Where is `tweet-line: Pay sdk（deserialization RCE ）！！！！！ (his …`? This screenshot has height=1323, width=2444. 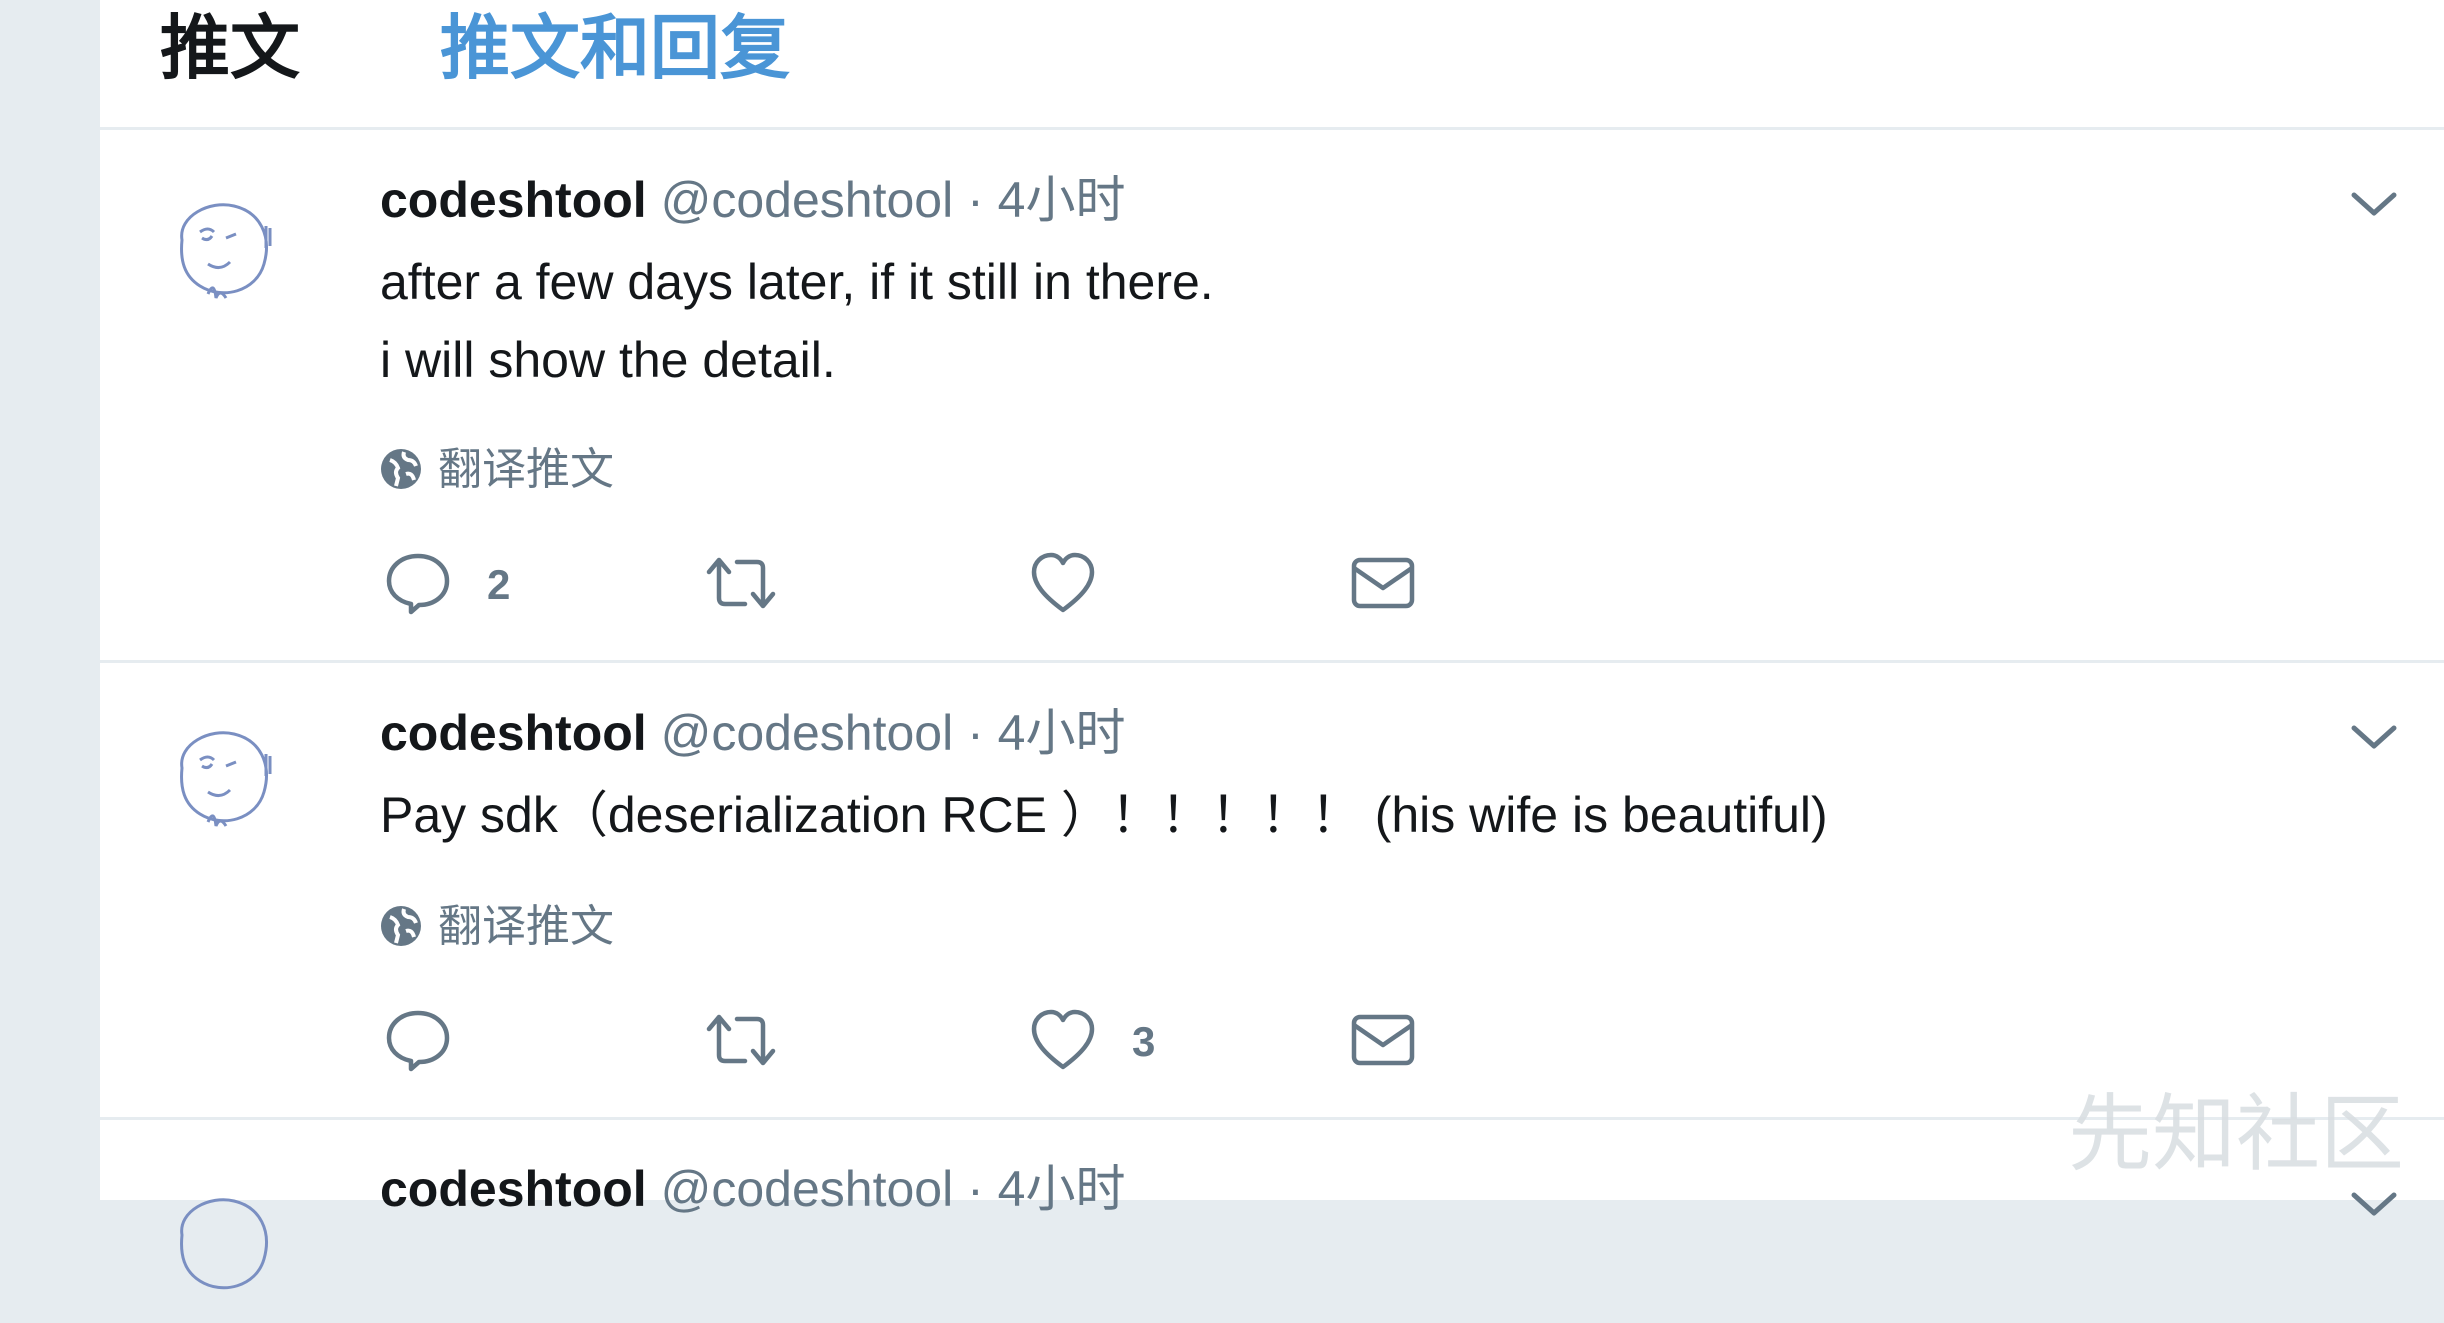 tweet-line: Pay sdk（deserialization RCE ）！！！！！ (his … is located at coordinates (1104, 815).